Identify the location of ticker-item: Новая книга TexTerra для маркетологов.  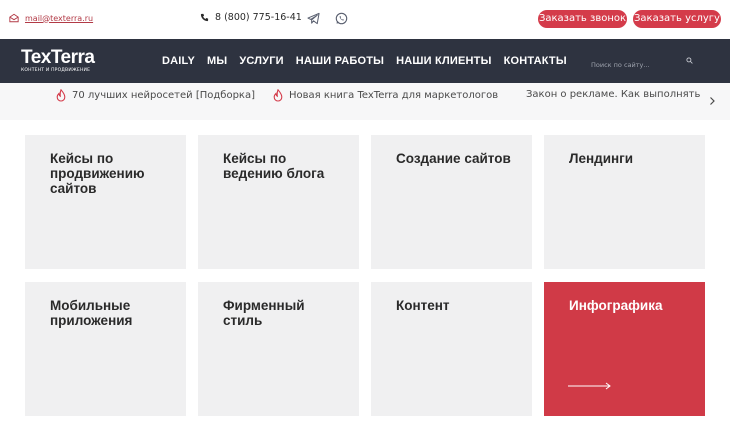
(385, 95).